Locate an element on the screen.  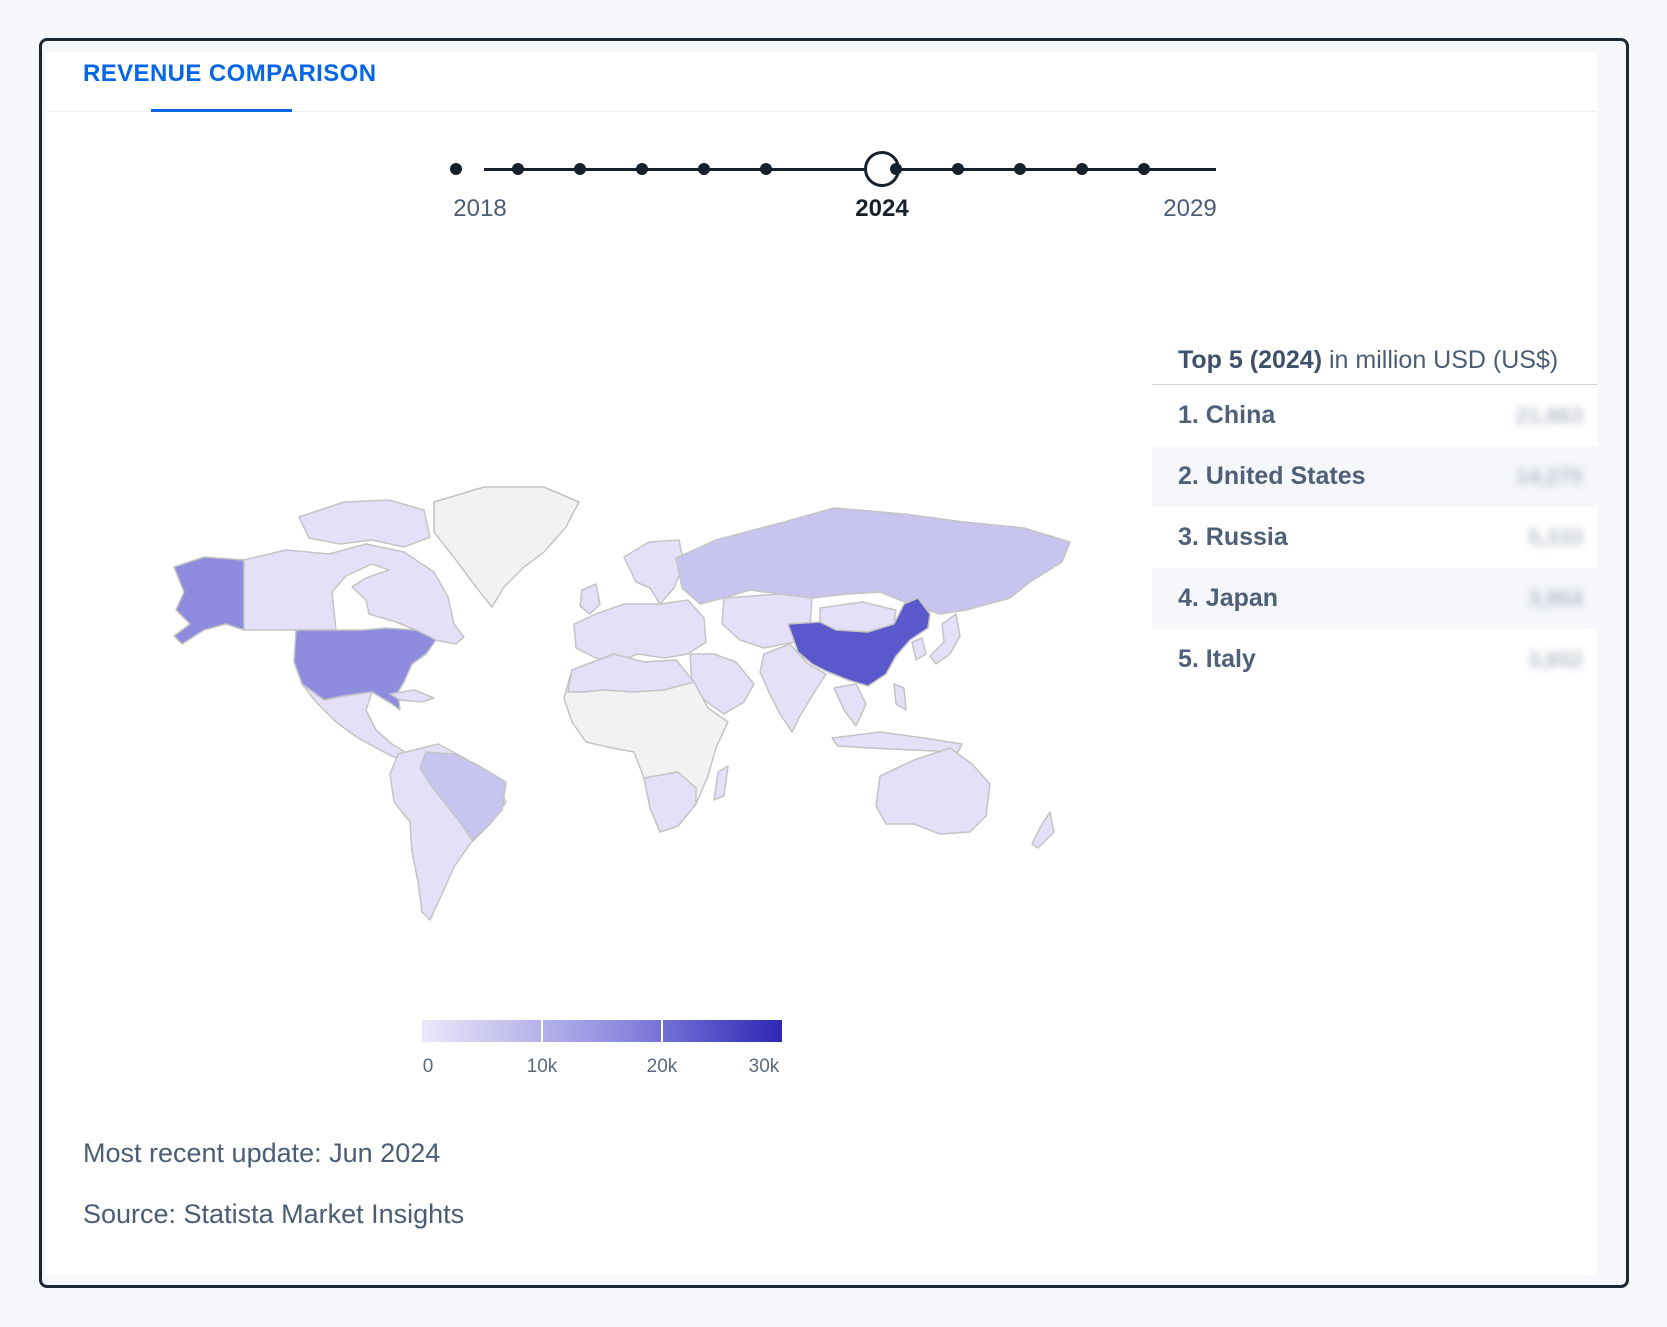
top5-country: 5. Italy is located at coordinates (1217, 659).